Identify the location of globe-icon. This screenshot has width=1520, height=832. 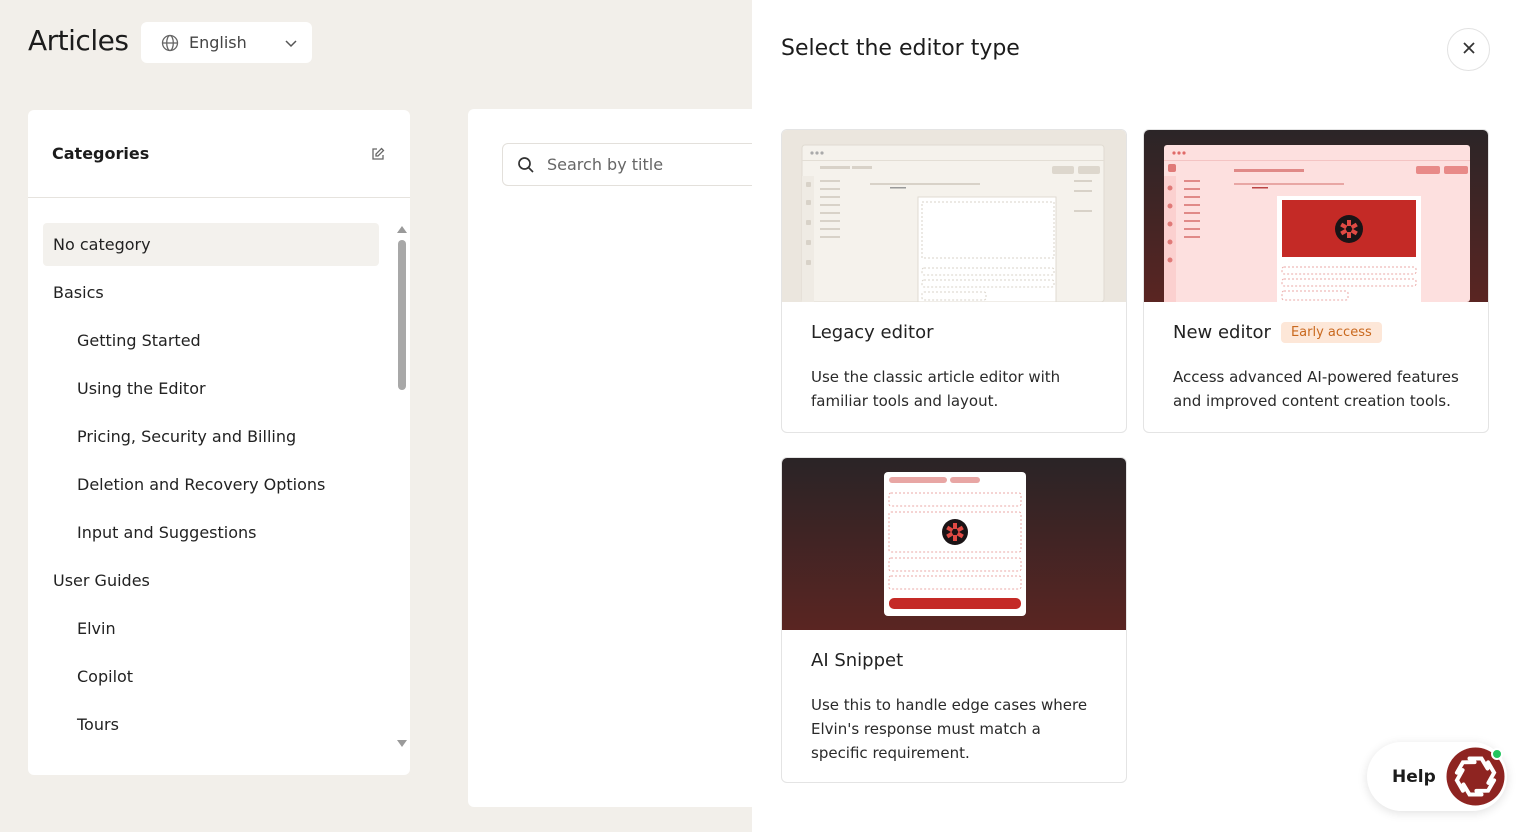
(170, 43).